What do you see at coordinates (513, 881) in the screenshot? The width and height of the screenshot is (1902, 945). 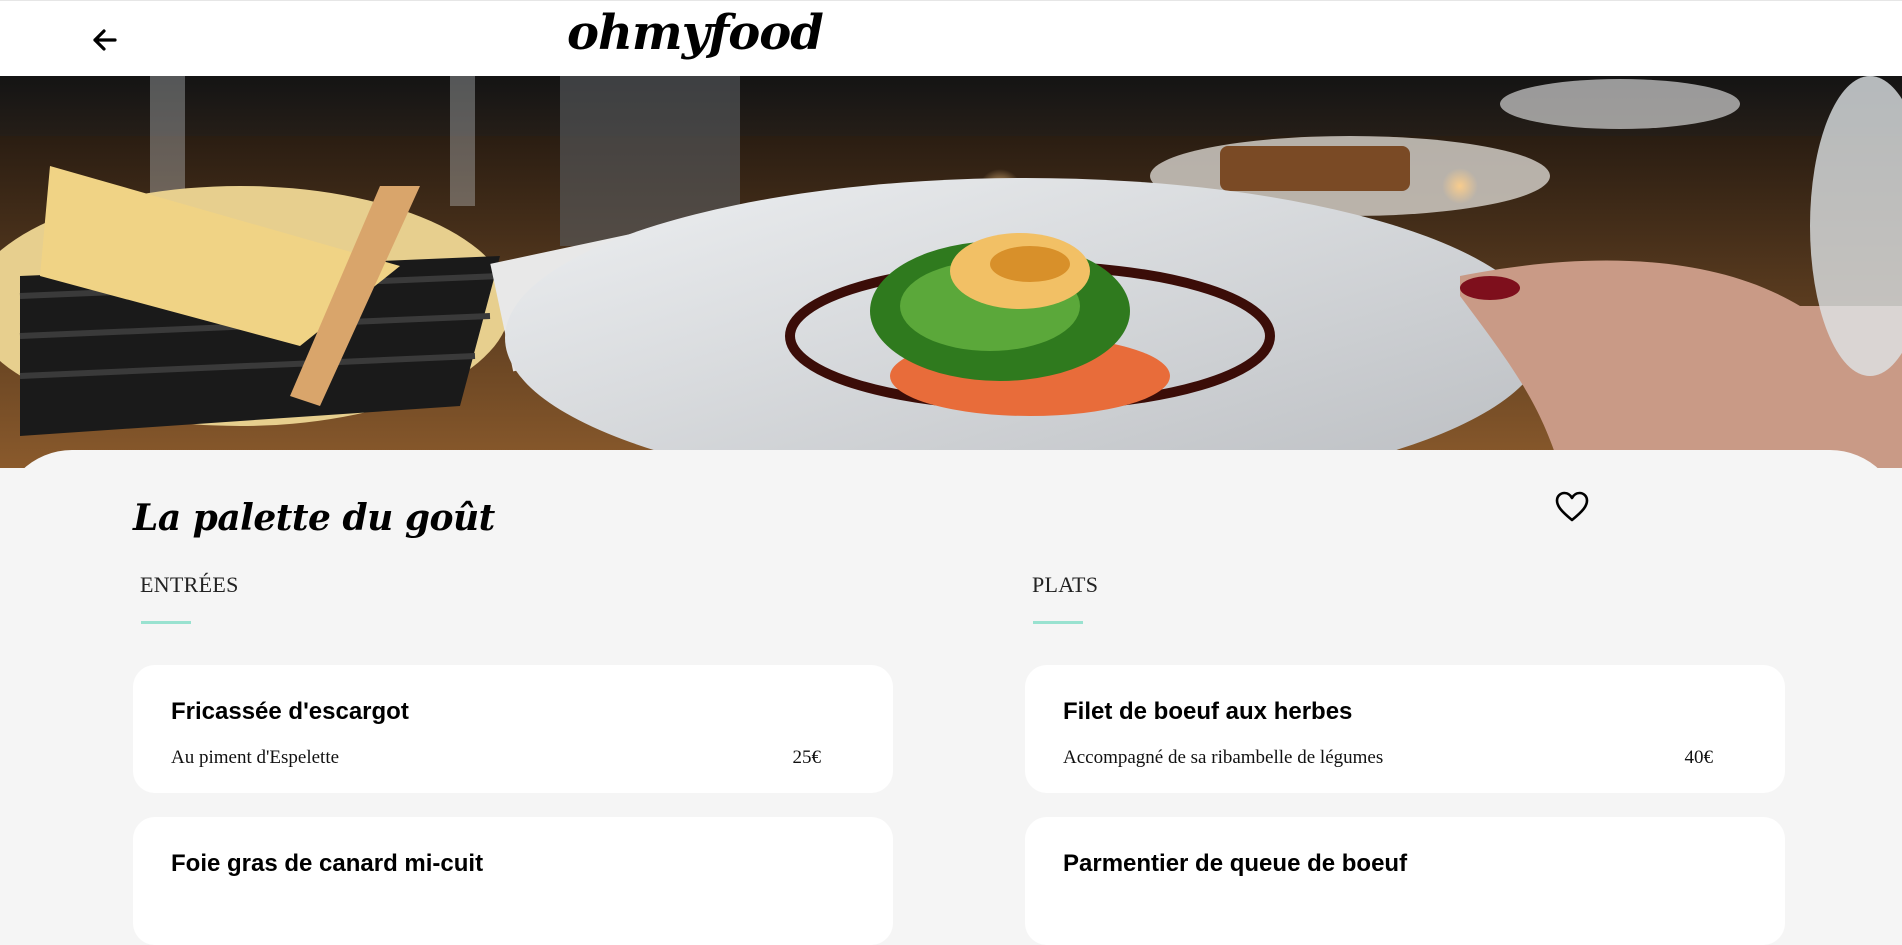 I see `menu-item-card: Foie gras de canard mi-cuit` at bounding box center [513, 881].